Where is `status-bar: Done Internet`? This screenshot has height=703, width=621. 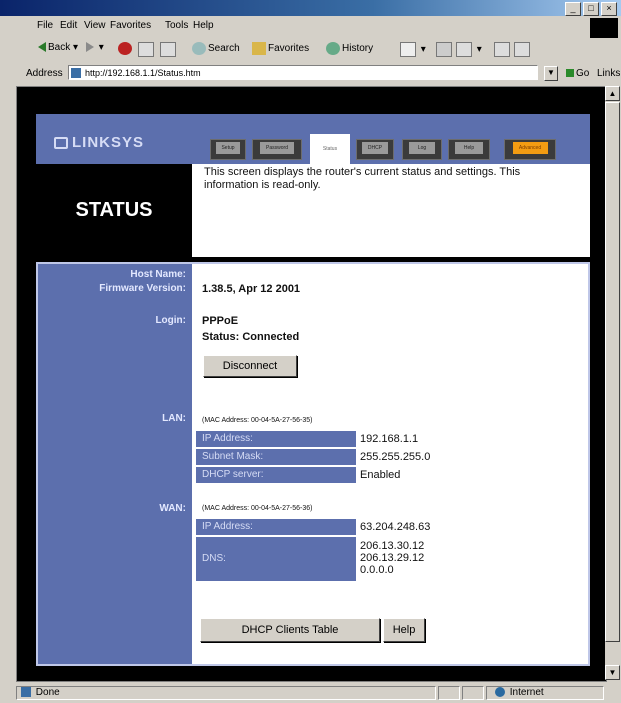 status-bar: Done Internet is located at coordinates (310, 693).